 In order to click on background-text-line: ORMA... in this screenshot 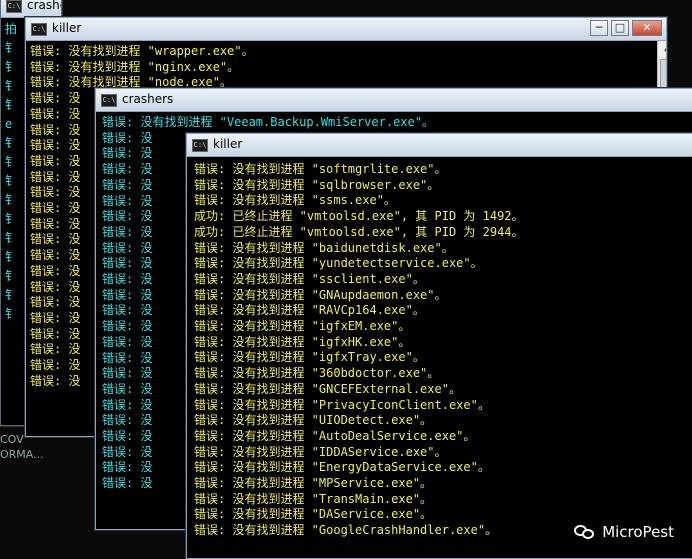, I will do `click(22, 454)`.